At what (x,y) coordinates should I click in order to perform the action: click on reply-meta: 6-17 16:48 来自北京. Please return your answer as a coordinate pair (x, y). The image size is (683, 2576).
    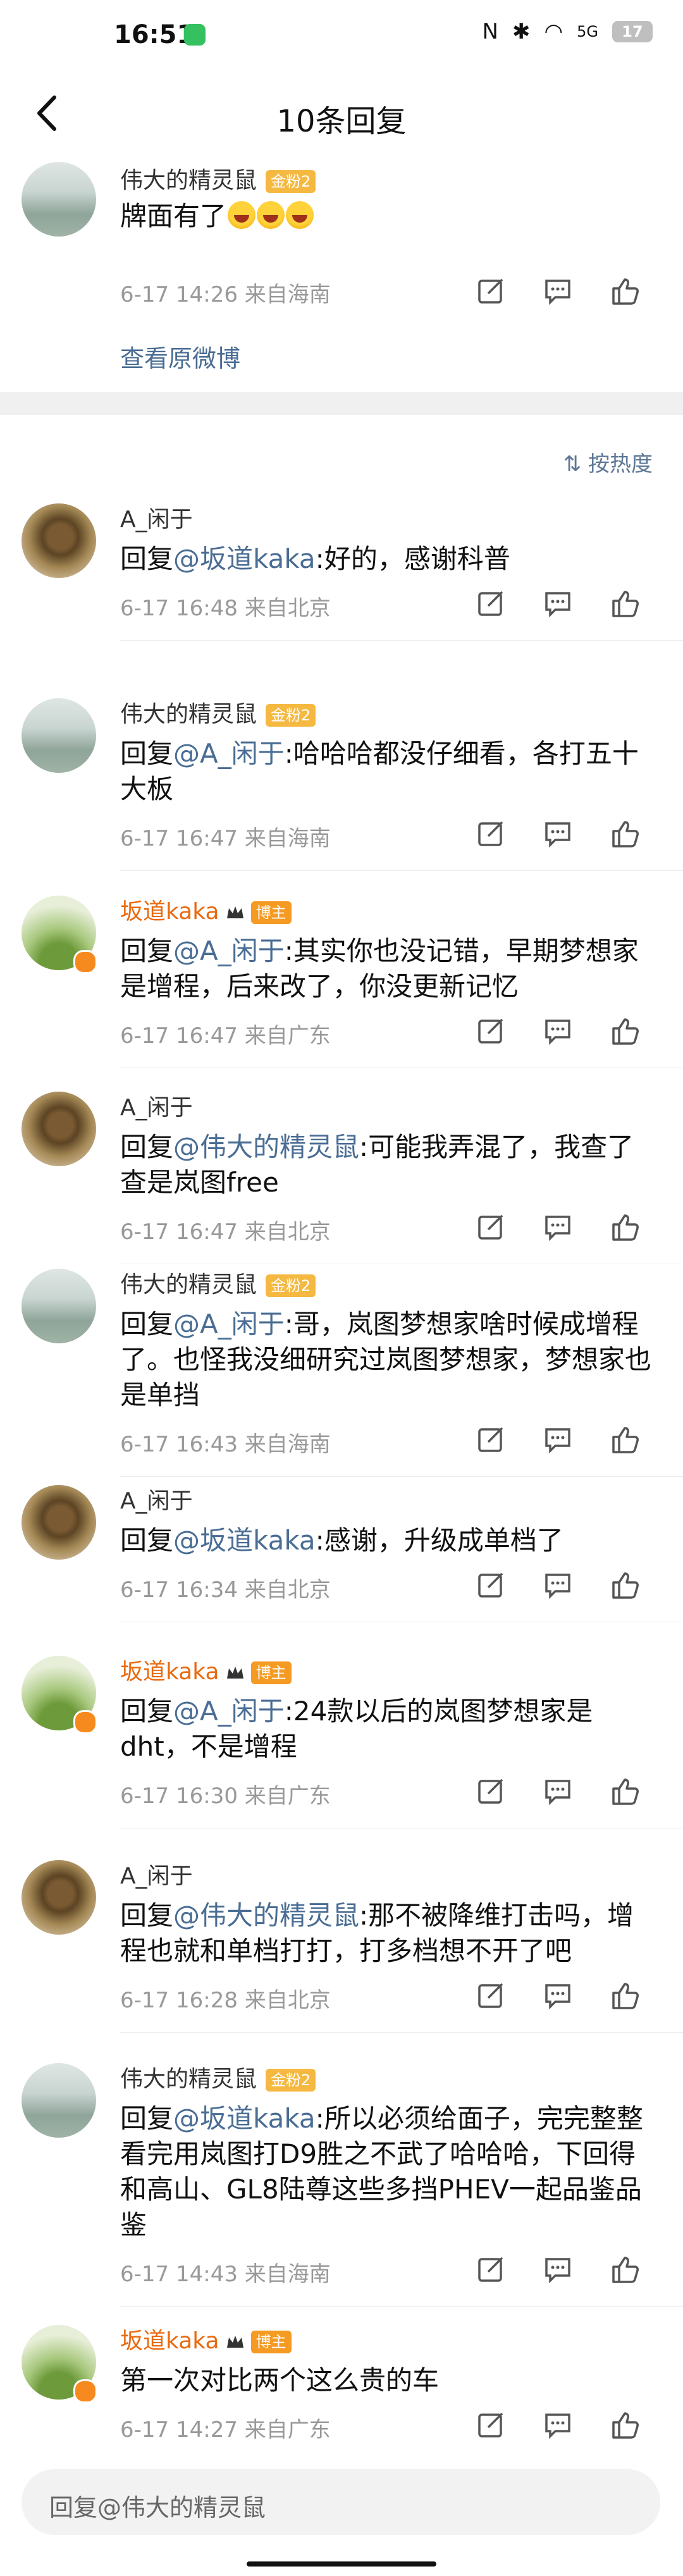
    Looking at the image, I should click on (226, 608).